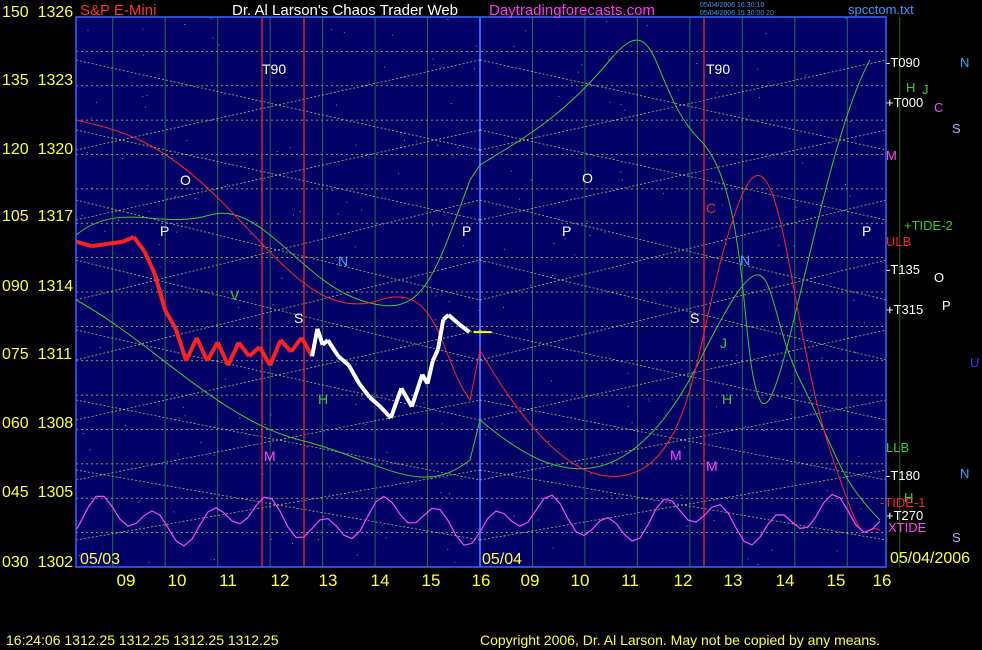  What do you see at coordinates (51, 80) in the screenshot?
I see `y-axis-price: 1323` at bounding box center [51, 80].